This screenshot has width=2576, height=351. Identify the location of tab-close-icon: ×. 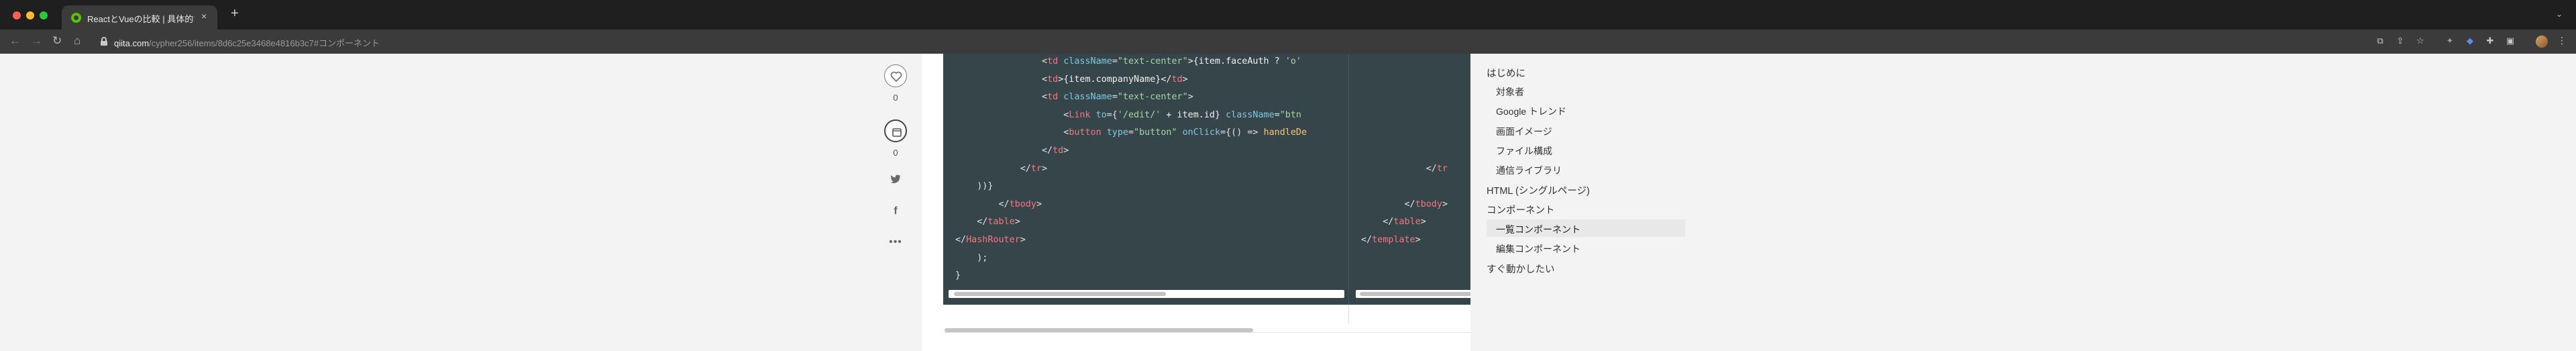
(204, 16).